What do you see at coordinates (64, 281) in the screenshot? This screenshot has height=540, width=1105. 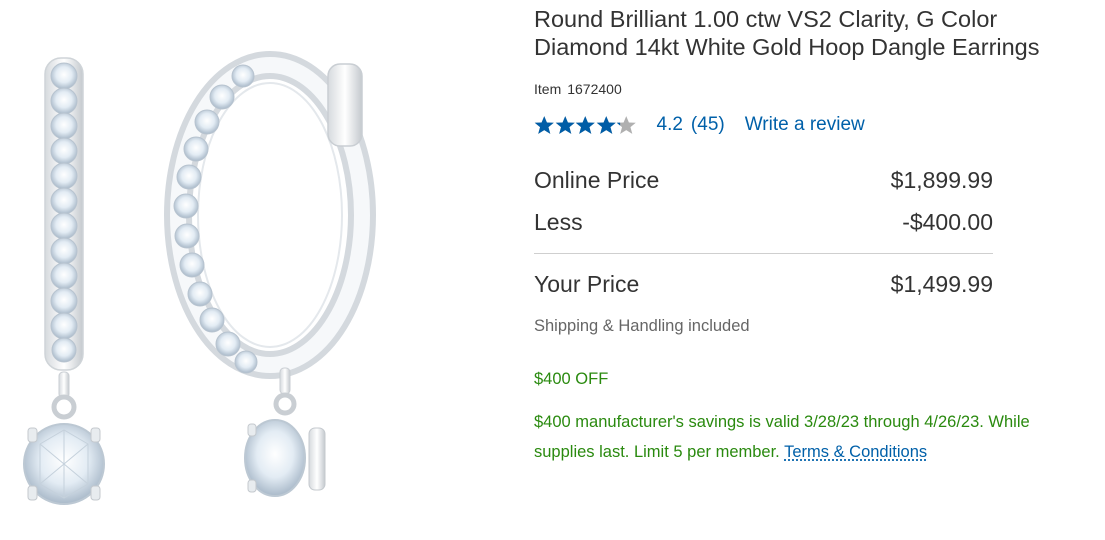 I see `left-earring` at bounding box center [64, 281].